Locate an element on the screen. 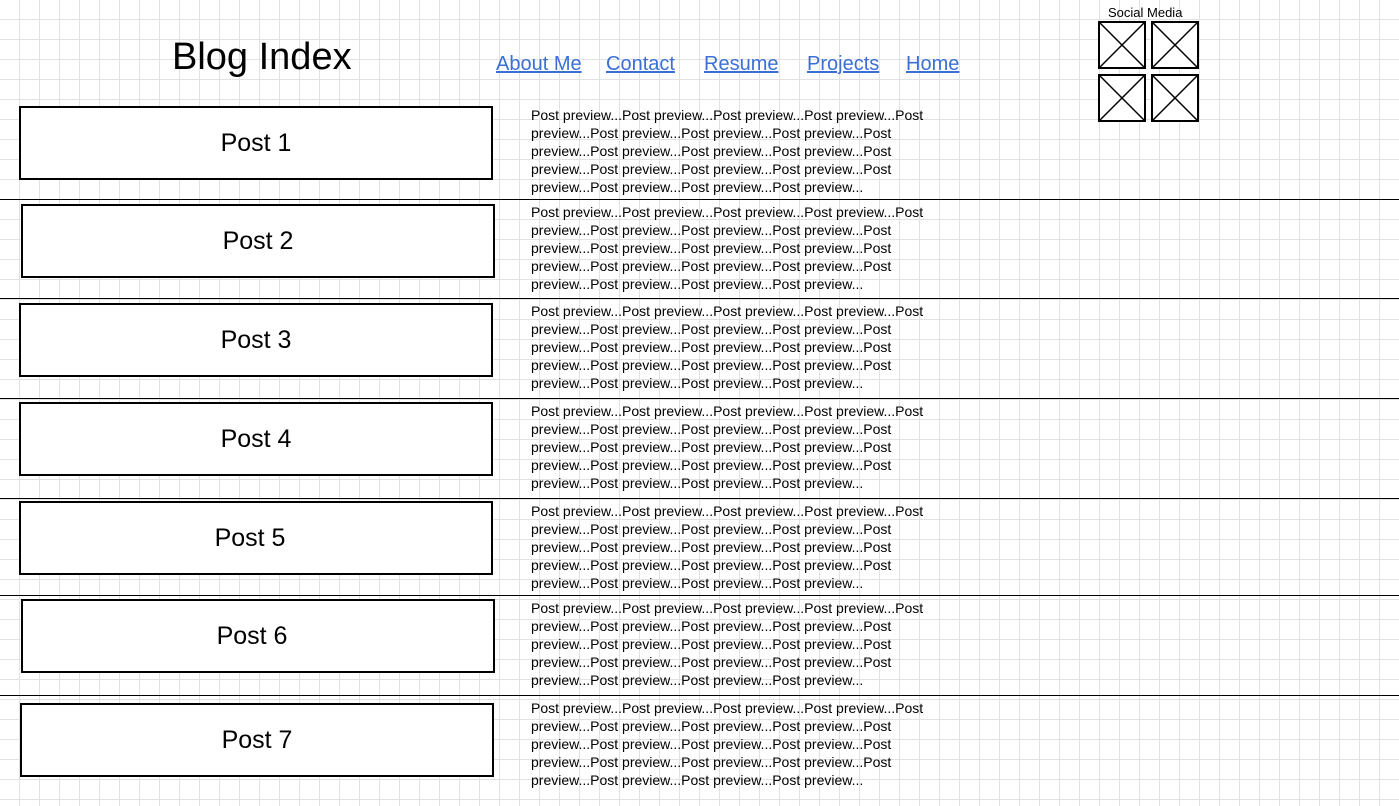 Image resolution: width=1399 pixels, height=806 pixels. post-link-7: Post 7 is located at coordinates (257, 740).